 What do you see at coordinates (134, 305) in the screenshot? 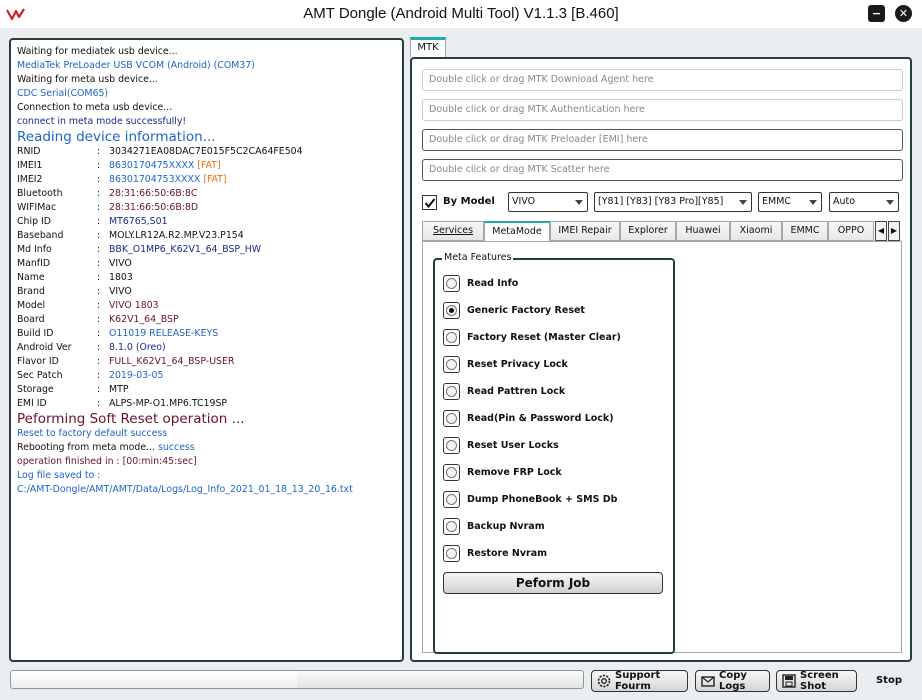
I see `info-value: VIVO 1803` at bounding box center [134, 305].